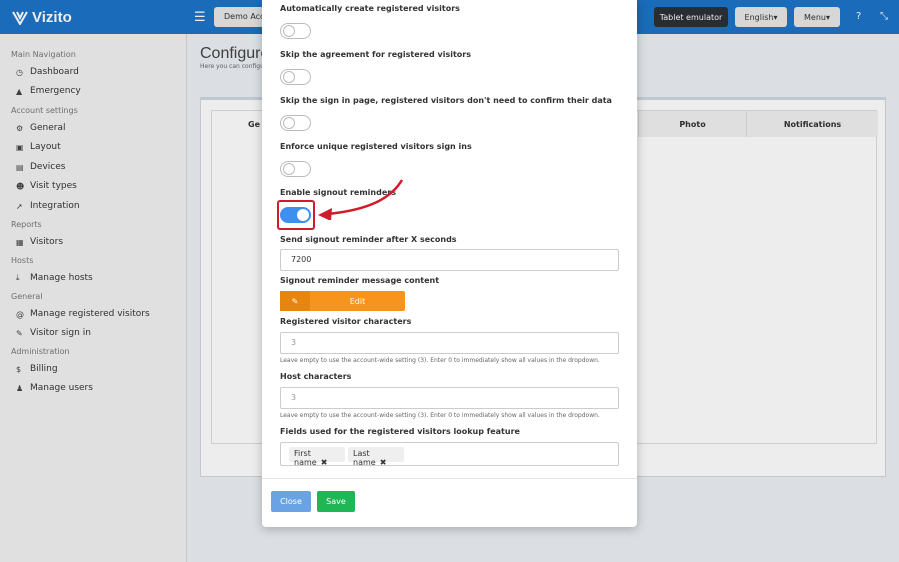 The image size is (899, 562). Describe the element at coordinates (316, 376) in the screenshot. I see `label-host-characters: Host characters` at that location.